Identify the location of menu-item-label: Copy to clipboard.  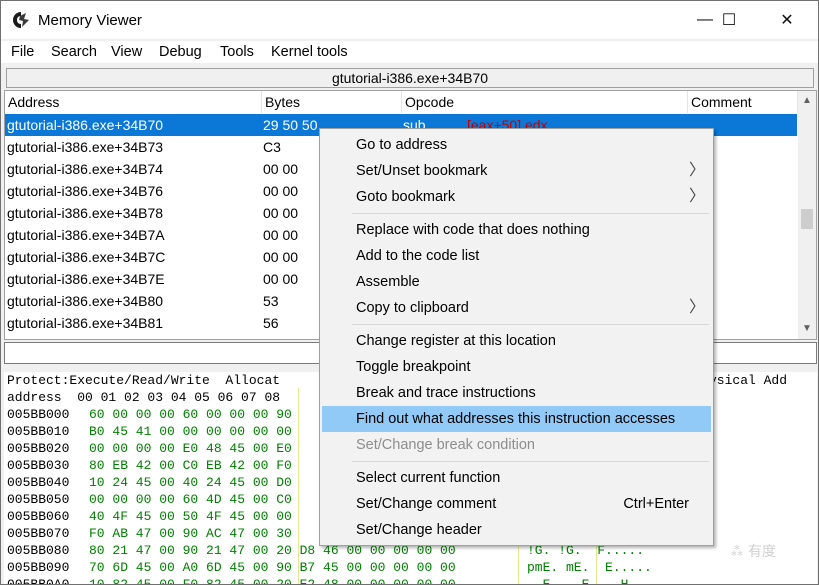
(412, 308).